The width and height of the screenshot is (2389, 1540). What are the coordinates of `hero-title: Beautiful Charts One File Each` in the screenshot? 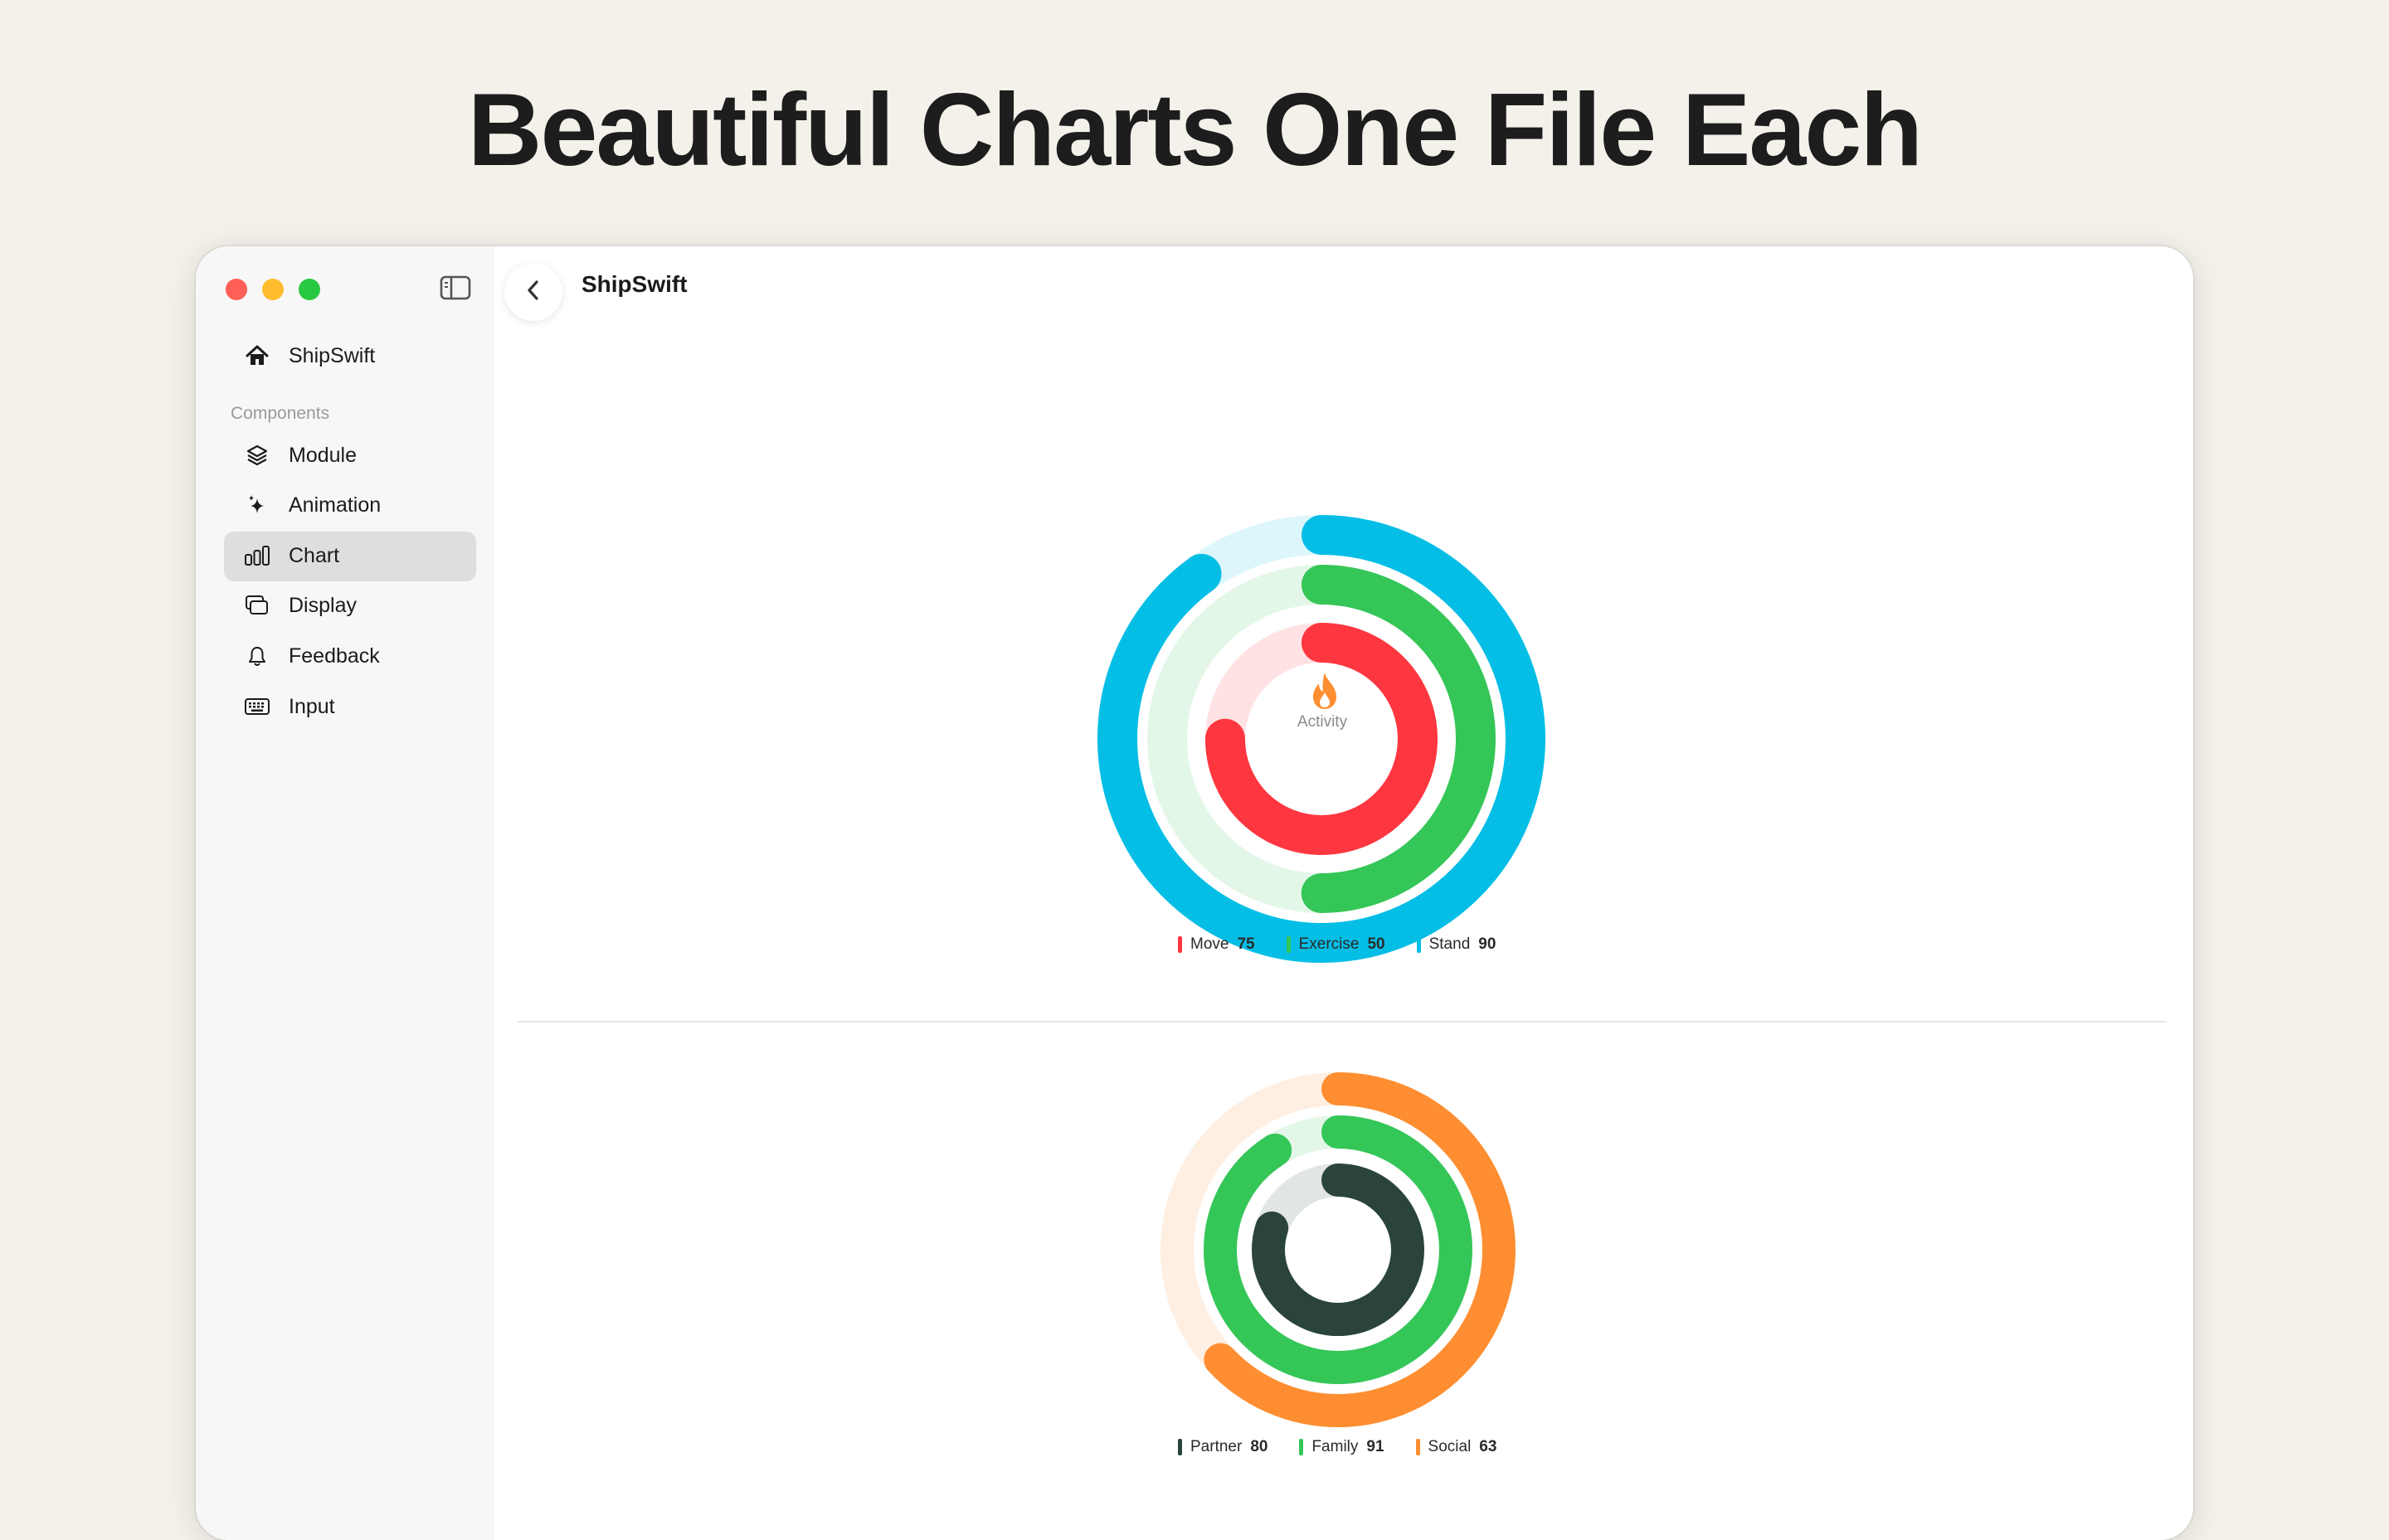 It's located at (1195, 130).